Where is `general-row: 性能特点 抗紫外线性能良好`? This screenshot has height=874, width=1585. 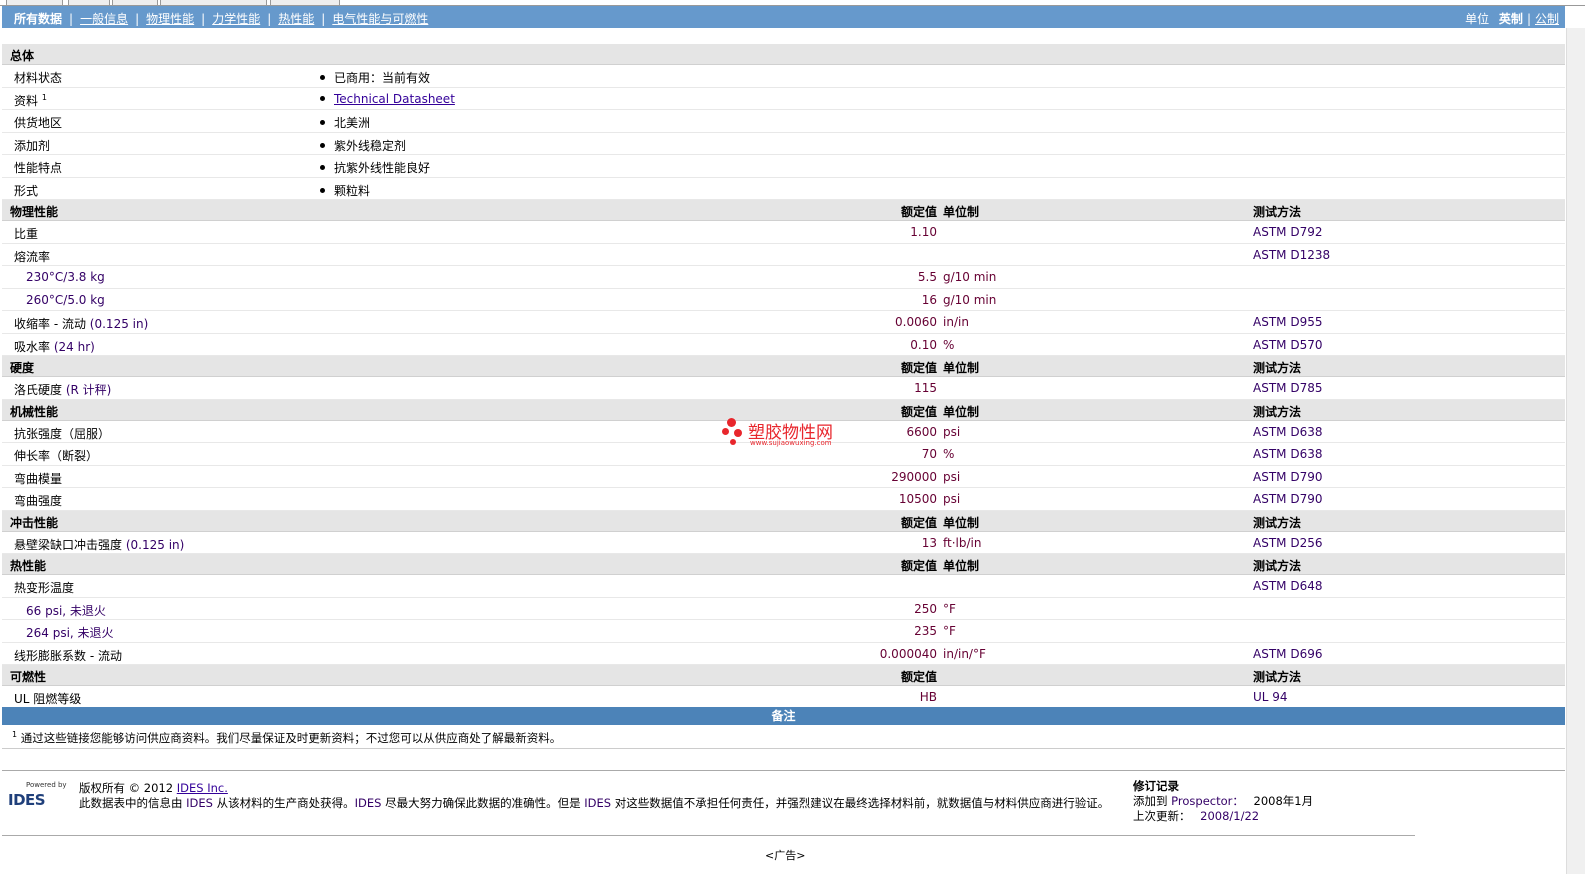
general-row: 性能特点 抗紫外线性能良好 is located at coordinates (783, 166).